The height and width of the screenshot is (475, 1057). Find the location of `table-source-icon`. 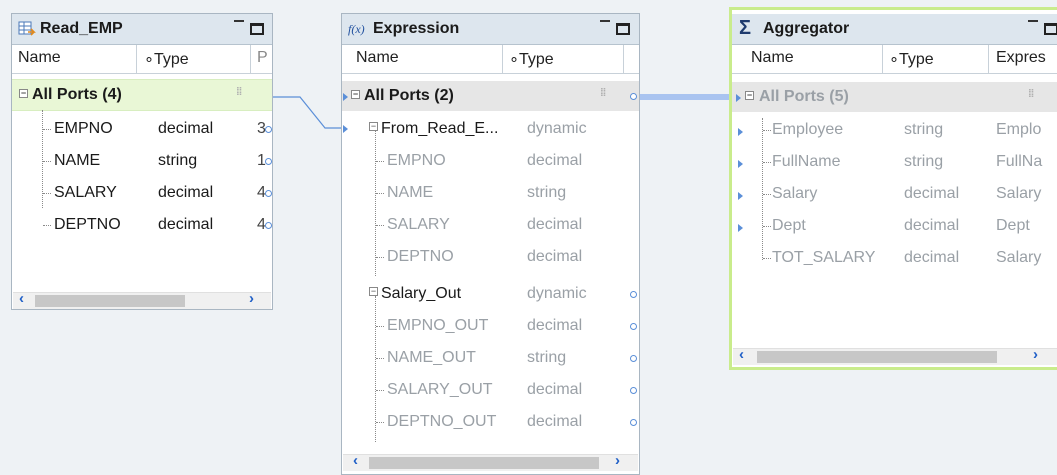

table-source-icon is located at coordinates (27, 28).